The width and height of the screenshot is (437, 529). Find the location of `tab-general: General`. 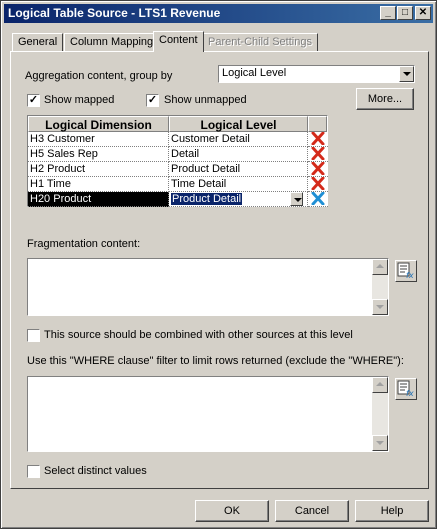

tab-general: General is located at coordinates (38, 42).